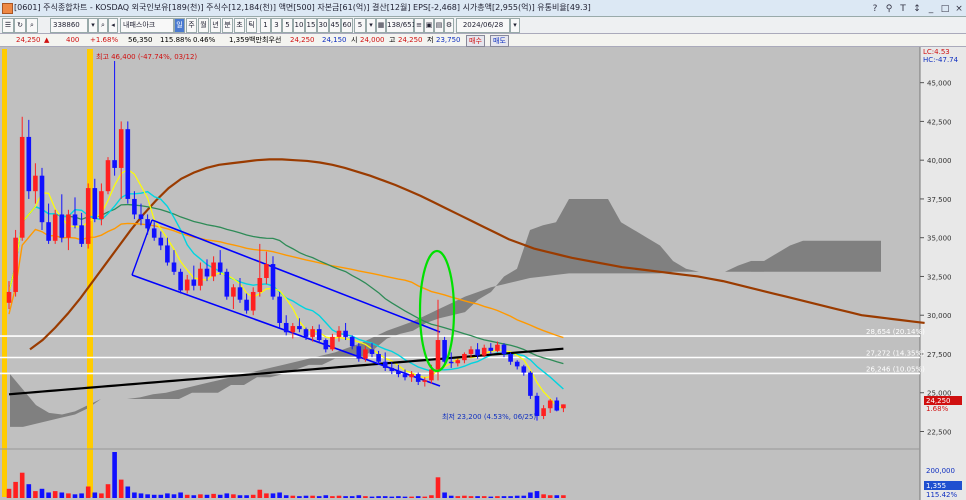 This screenshot has width=966, height=500. I want to click on interval-15: 15, so click(311, 25).